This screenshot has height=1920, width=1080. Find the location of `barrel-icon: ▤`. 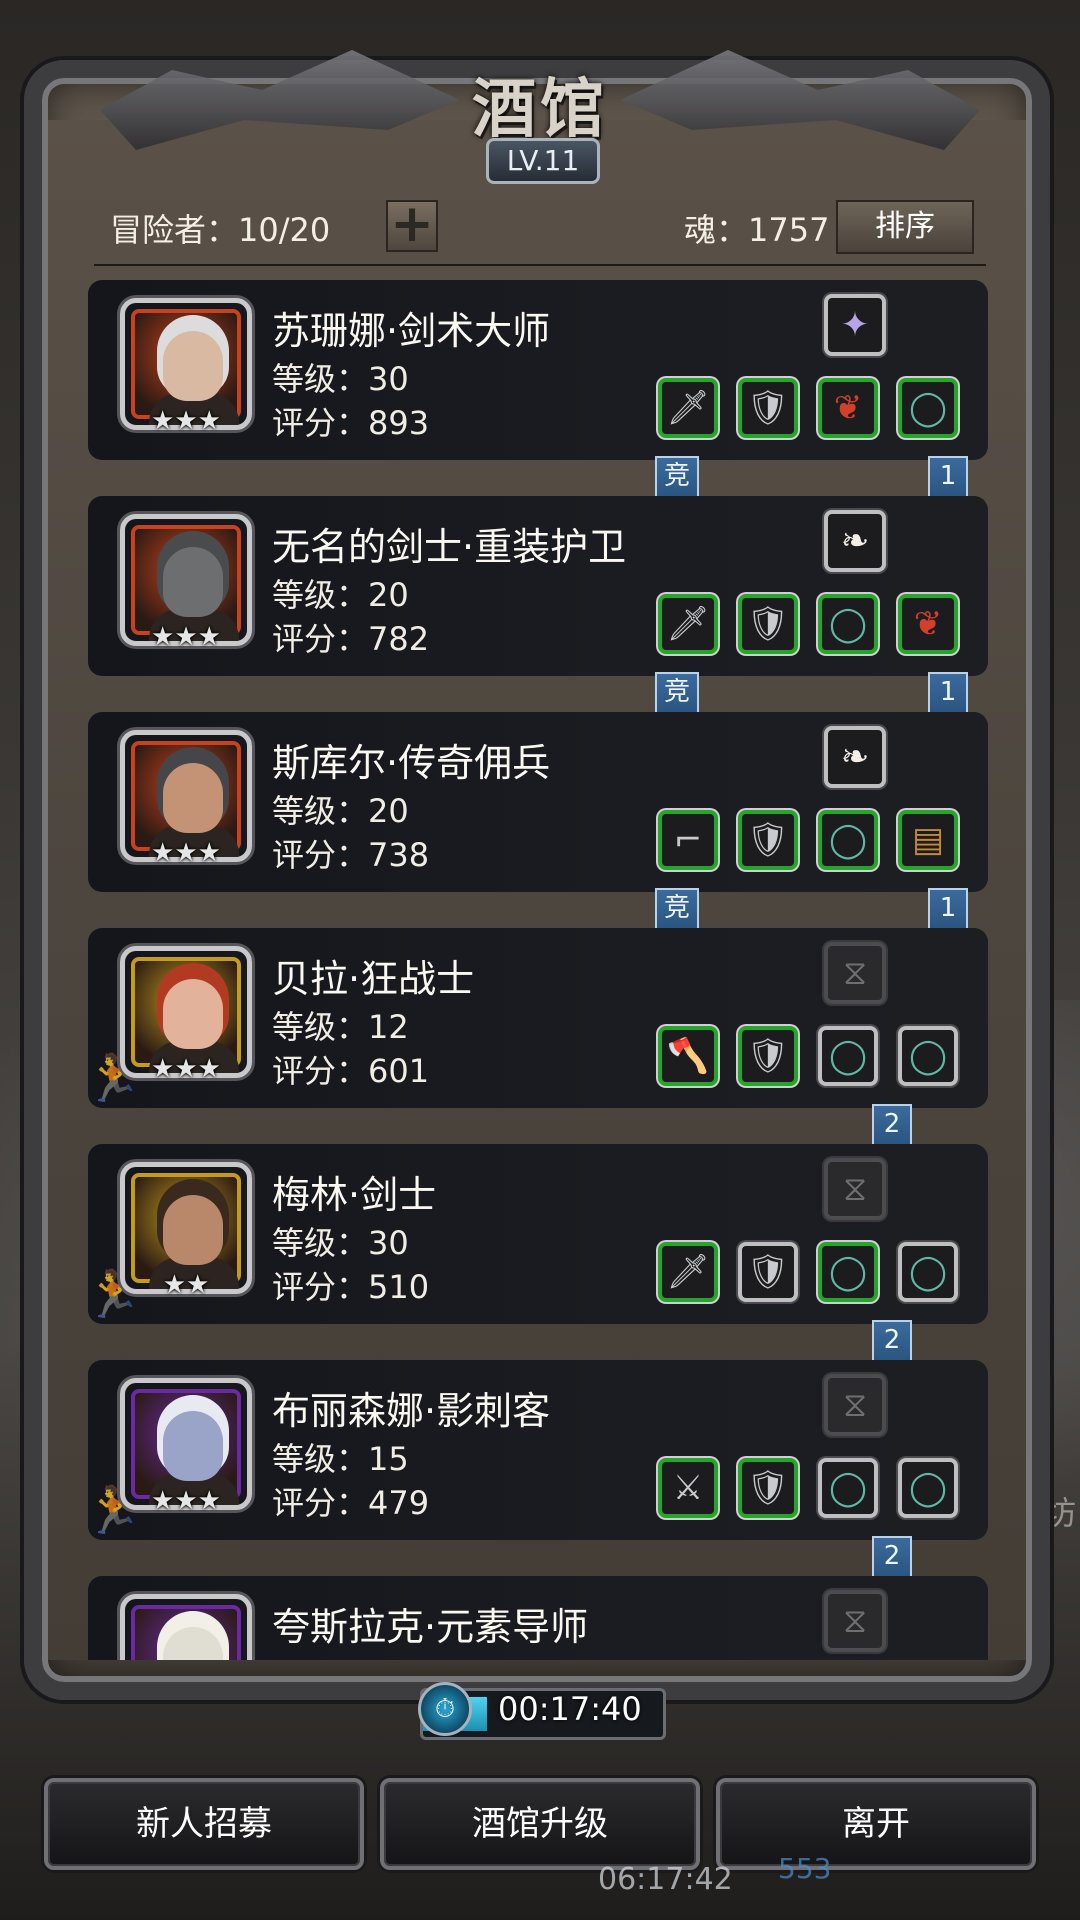

barrel-icon: ▤ is located at coordinates (928, 840).